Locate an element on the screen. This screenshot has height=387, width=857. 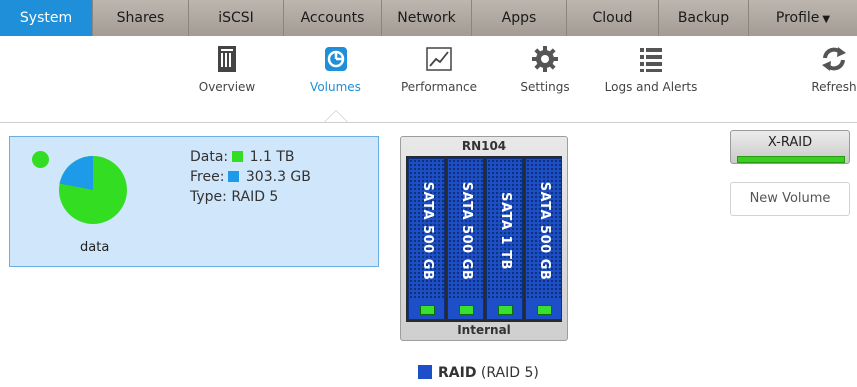
volumes-icon is located at coordinates (335, 59).